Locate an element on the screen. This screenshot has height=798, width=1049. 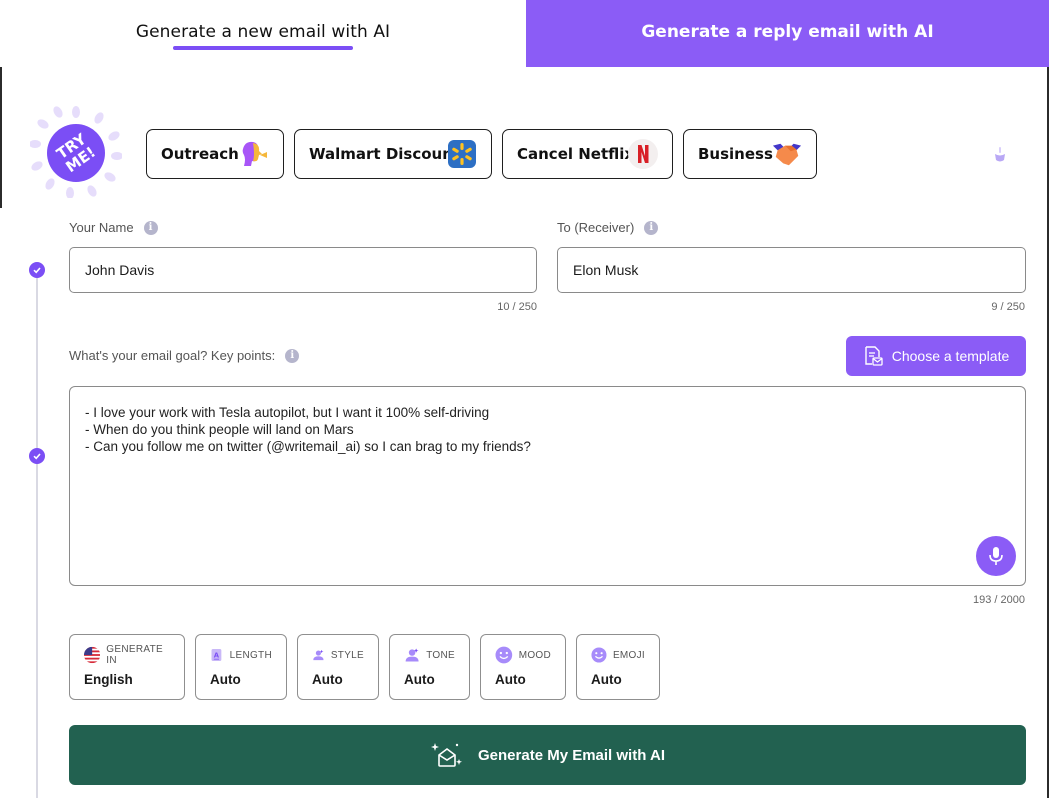
option-title: EMOJI is located at coordinates (628, 655).